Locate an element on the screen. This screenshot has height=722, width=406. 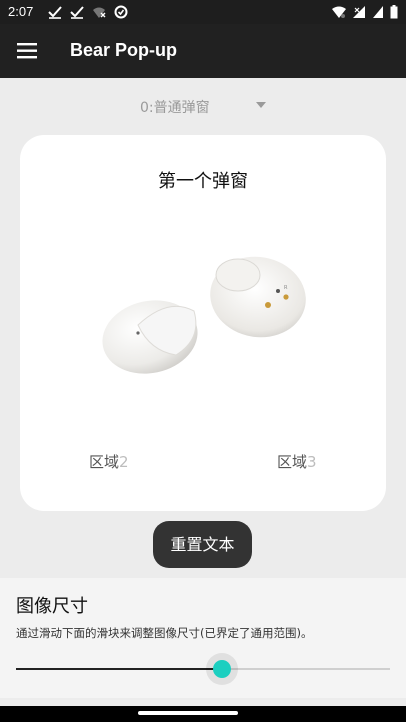
signal-icon is located at coordinates (378, 12).